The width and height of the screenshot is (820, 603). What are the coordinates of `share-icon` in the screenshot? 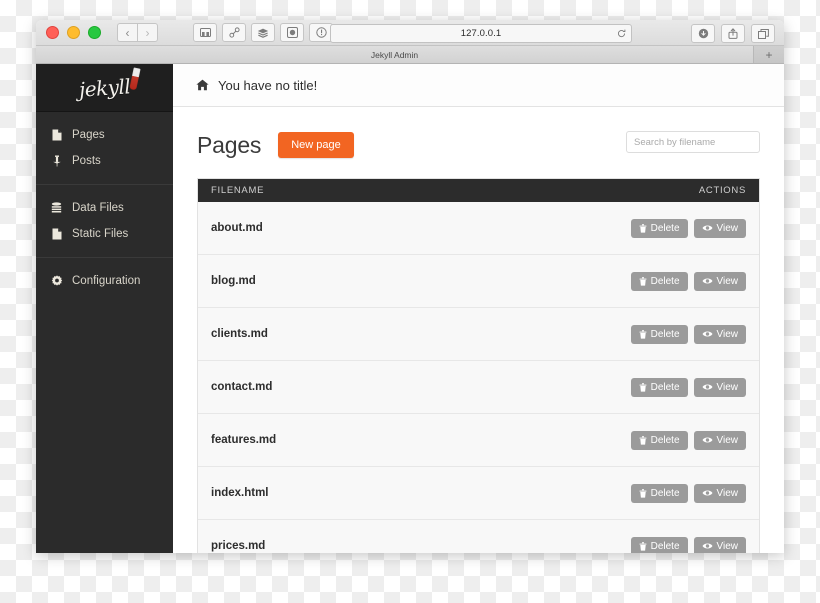 It's located at (733, 33).